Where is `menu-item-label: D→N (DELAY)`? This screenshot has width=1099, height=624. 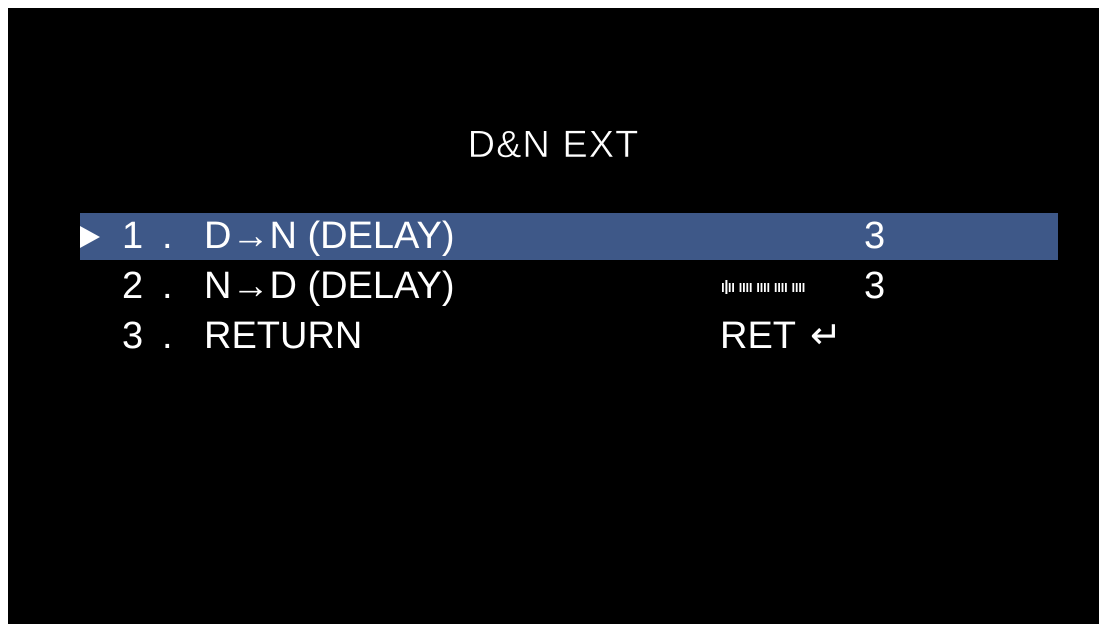
menu-item-label: D→N (DELAY) is located at coordinates (329, 236).